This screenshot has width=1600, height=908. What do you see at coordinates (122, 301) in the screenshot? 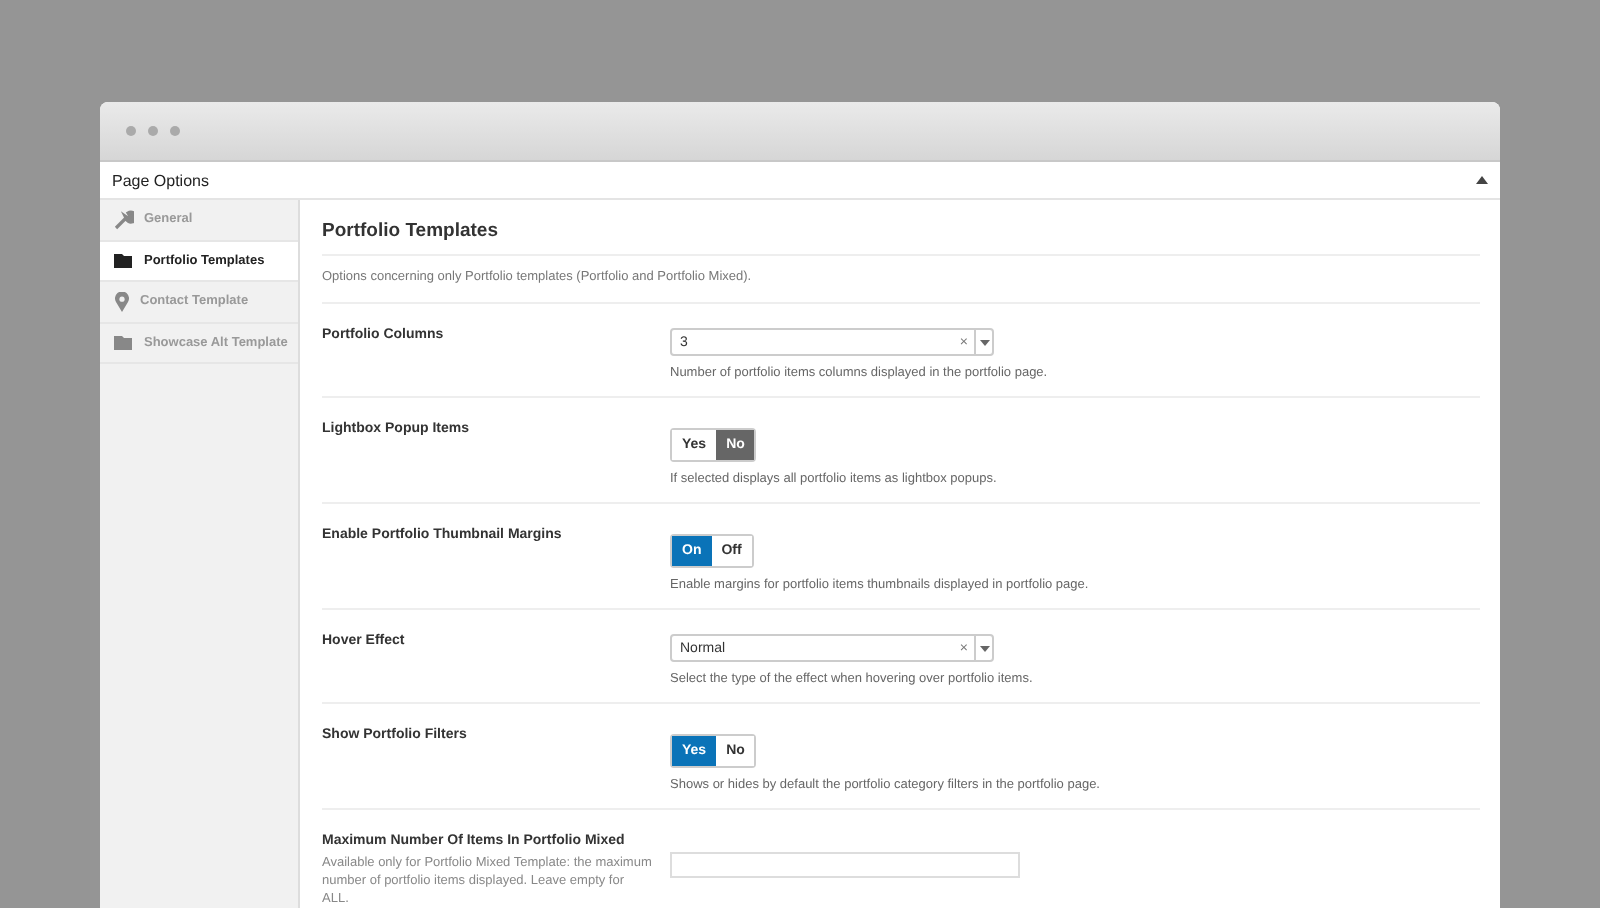
I see `map-pin-icon` at bounding box center [122, 301].